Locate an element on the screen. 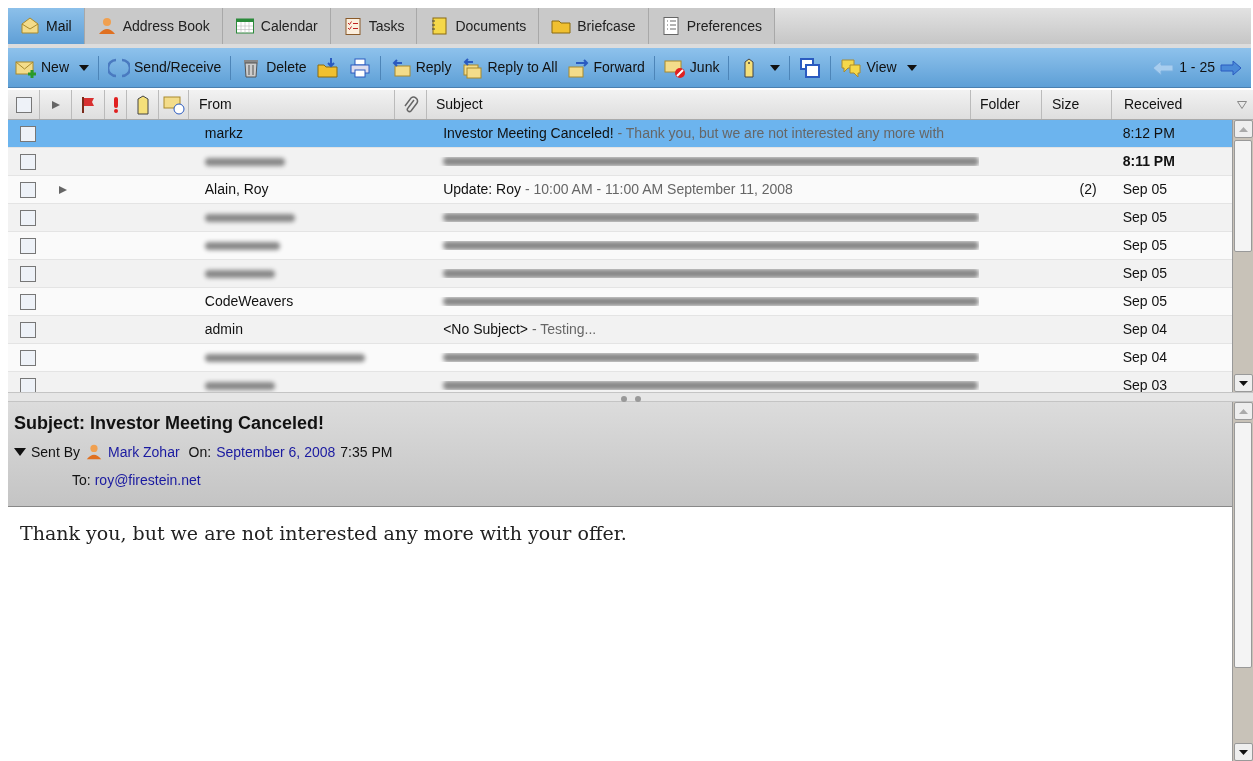 The image size is (1253, 761). calendar-icon is located at coordinates (244, 26).